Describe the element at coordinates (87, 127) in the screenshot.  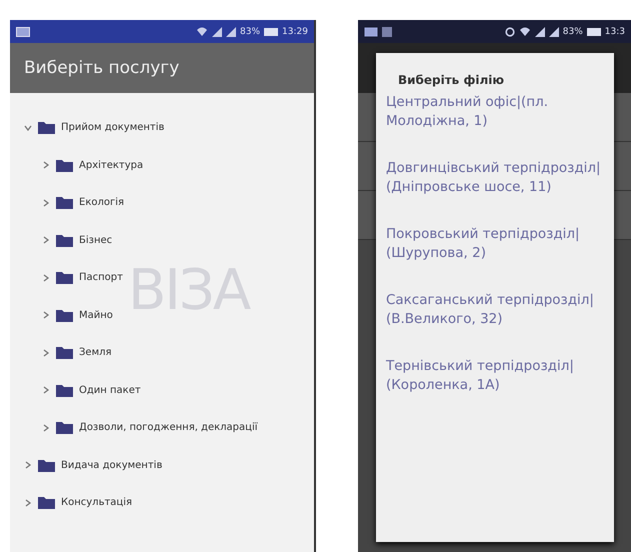
I see `tree-item: Прийом документів` at that location.